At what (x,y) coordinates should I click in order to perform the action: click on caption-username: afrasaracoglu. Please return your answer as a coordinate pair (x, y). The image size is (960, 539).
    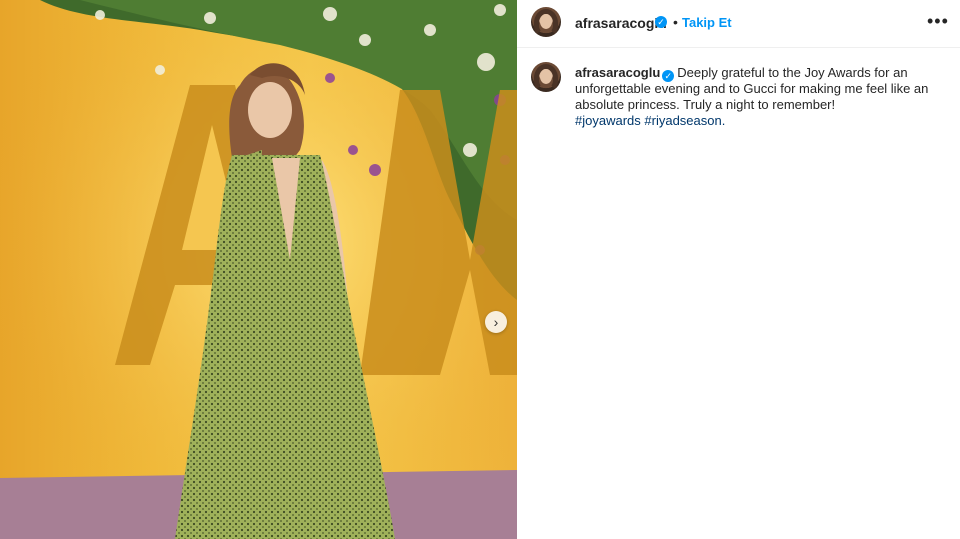
    Looking at the image, I should click on (617, 72).